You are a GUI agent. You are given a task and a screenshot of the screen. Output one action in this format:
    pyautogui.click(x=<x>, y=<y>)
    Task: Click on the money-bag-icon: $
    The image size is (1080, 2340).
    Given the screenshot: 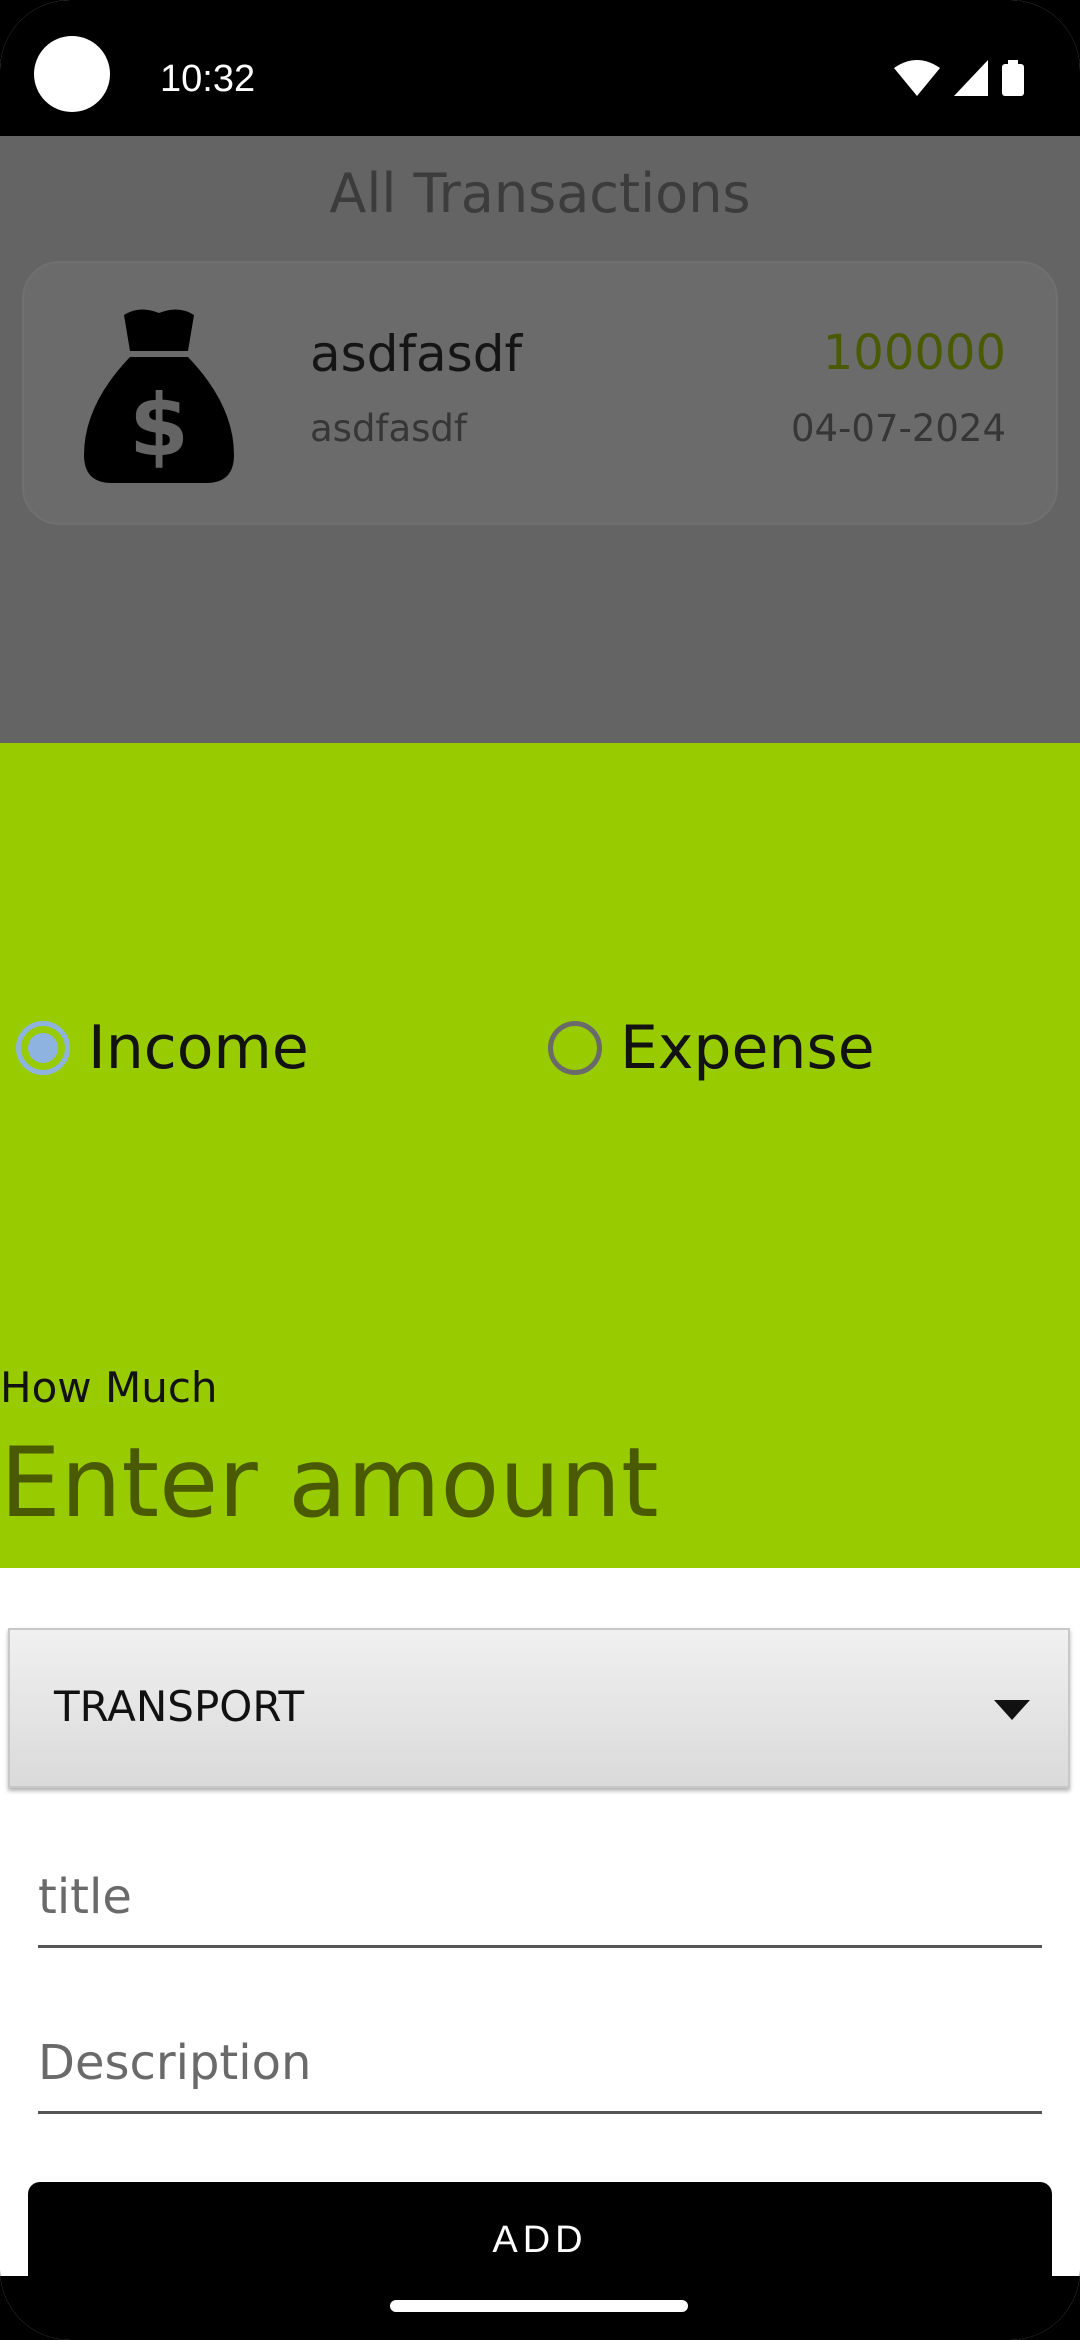 What is the action you would take?
    pyautogui.click(x=159, y=396)
    